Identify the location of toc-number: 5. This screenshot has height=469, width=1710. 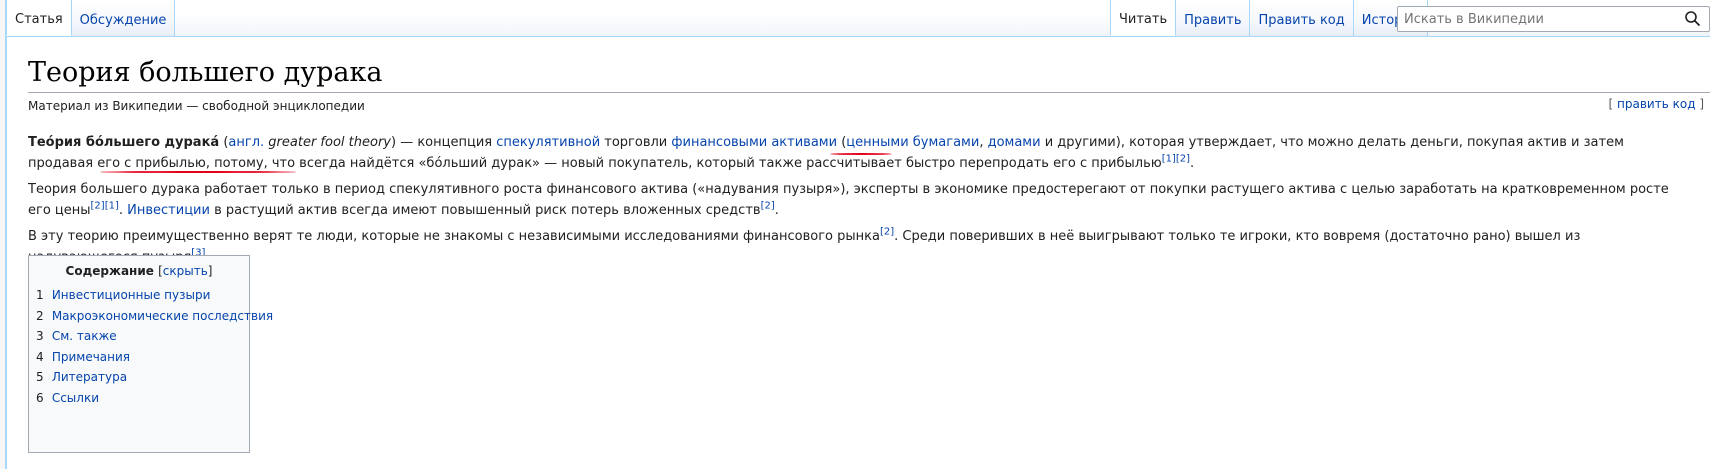
(40, 377).